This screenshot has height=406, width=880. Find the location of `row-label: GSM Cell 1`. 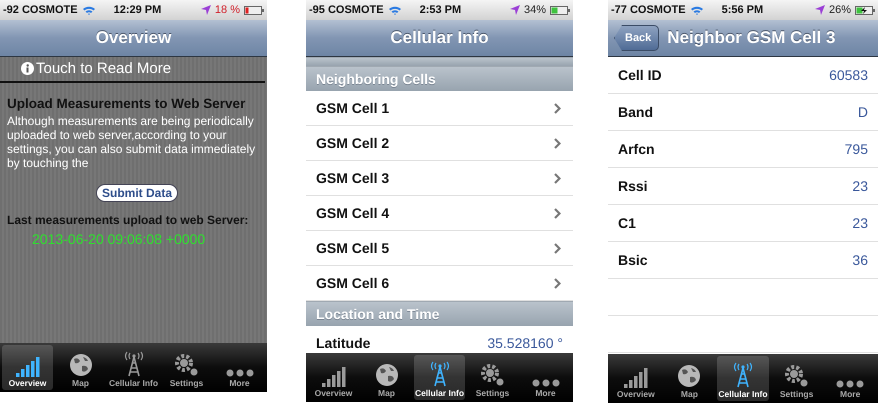

row-label: GSM Cell 1 is located at coordinates (353, 108).